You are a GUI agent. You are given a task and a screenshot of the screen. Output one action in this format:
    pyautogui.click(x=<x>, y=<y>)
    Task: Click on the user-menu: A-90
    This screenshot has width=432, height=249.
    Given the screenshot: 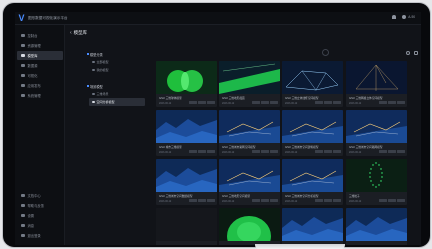 What is the action you would take?
    pyautogui.click(x=408, y=17)
    